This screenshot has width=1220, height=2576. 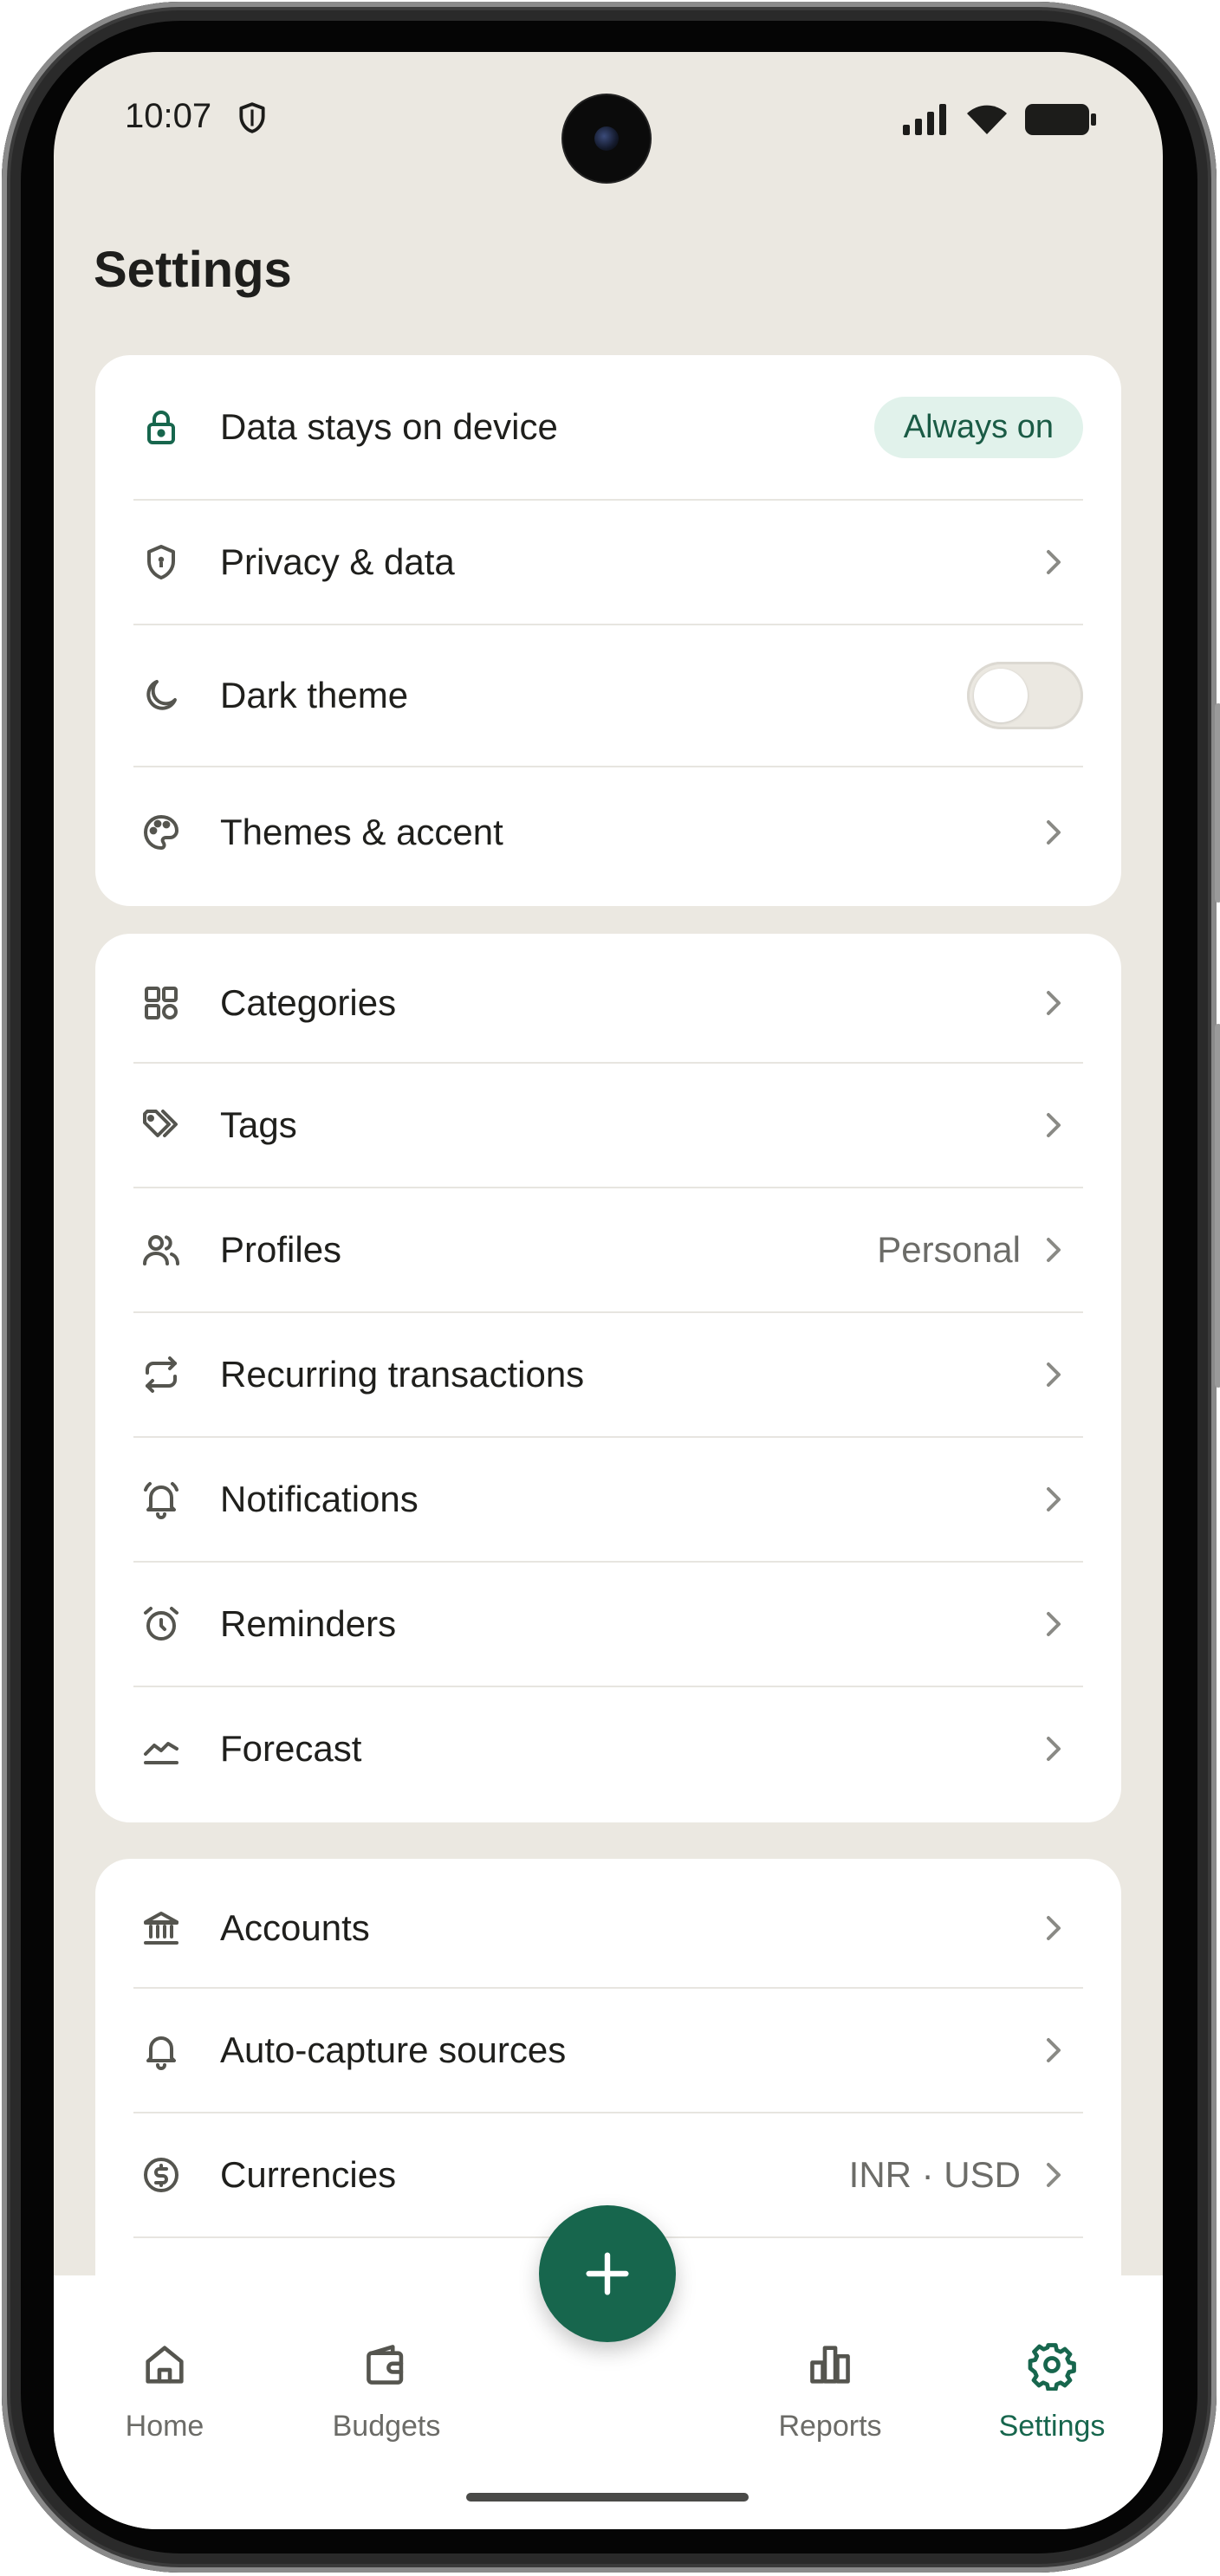 I want to click on row-label: Forecast, so click(x=291, y=1748).